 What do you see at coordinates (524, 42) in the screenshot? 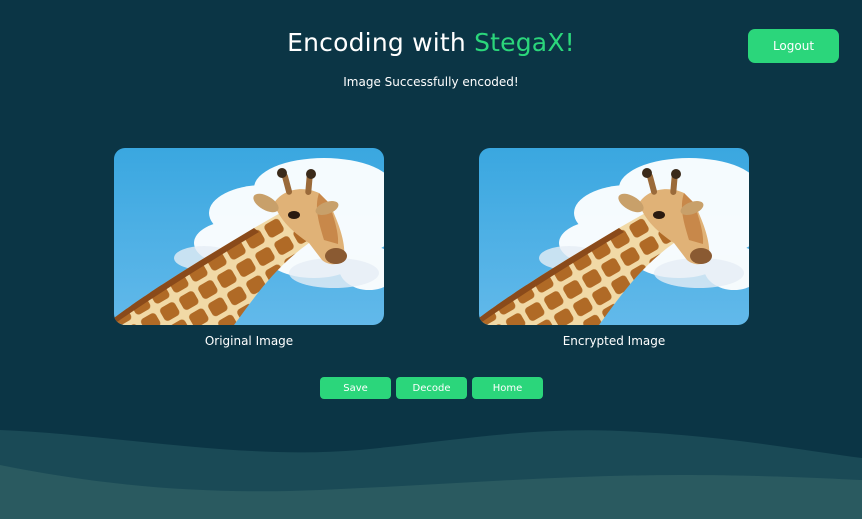
I see `brand-name: StegaX!` at bounding box center [524, 42].